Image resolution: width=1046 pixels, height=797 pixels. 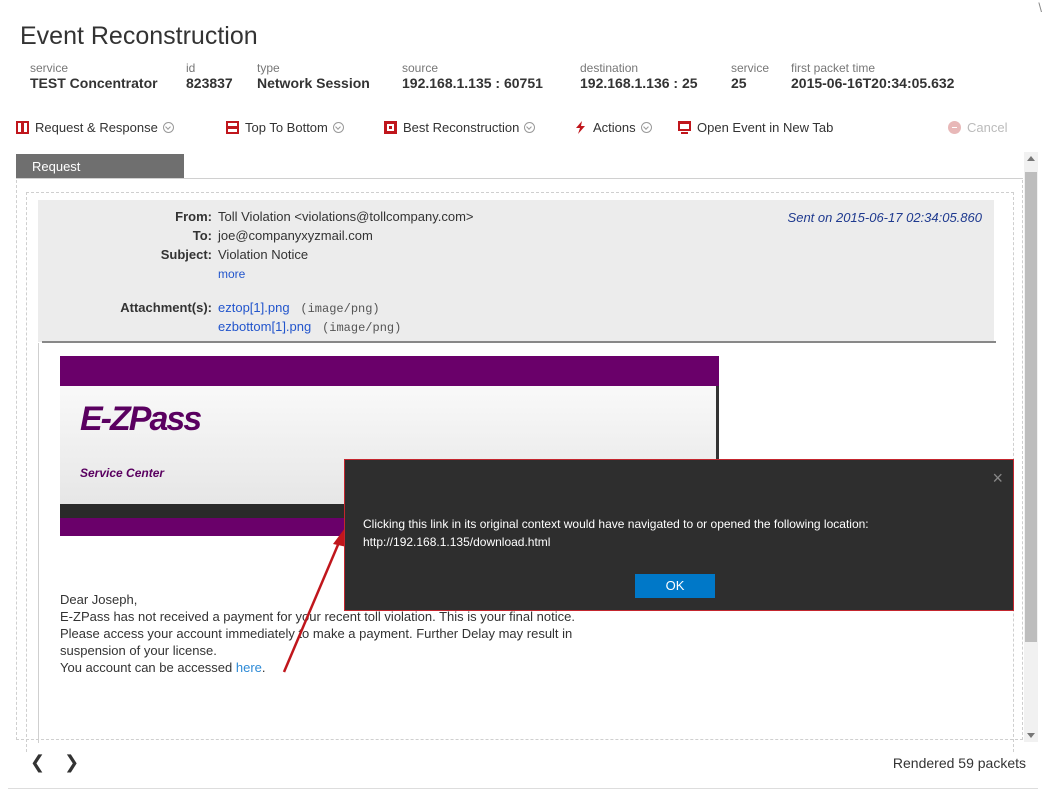 I want to click on scroll-down-icon, so click(x=1031, y=735).